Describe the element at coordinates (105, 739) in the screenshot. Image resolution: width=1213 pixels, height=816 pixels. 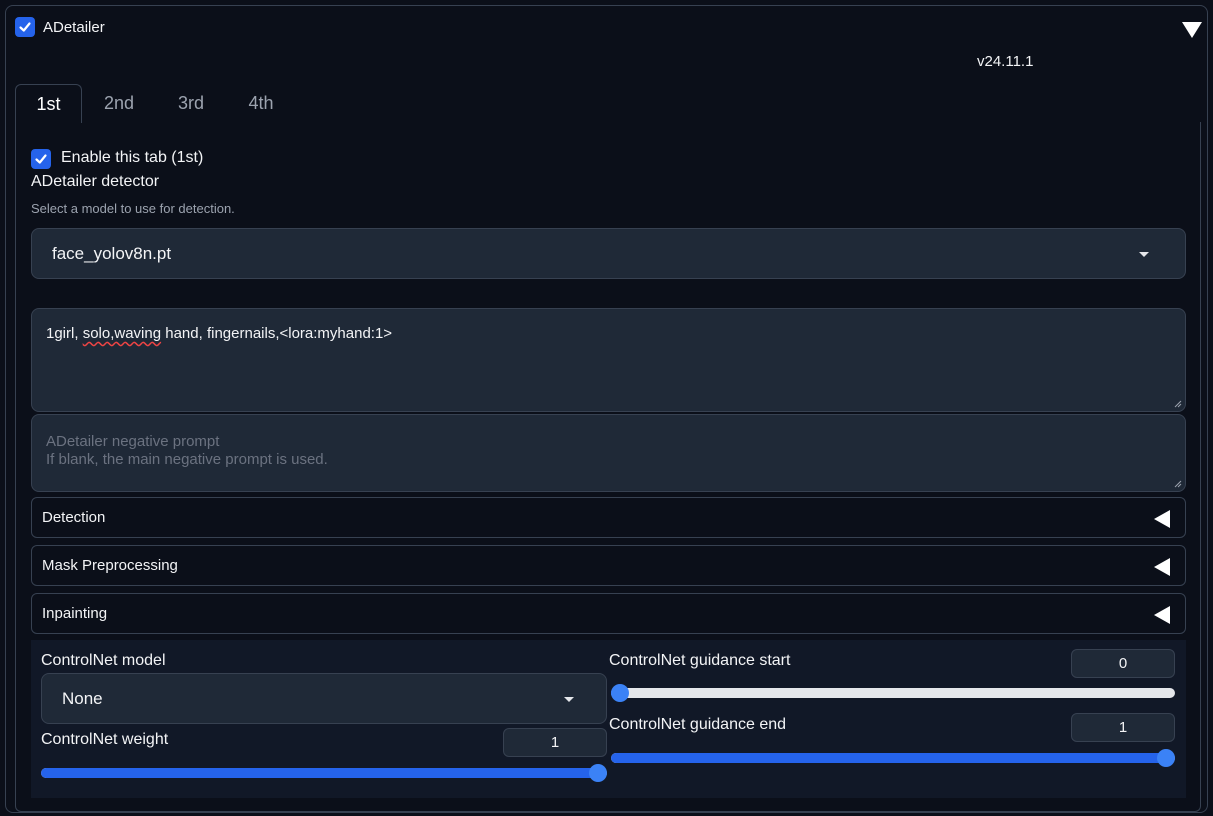
I see `controlnet-weight-label: ControlNet weight` at that location.